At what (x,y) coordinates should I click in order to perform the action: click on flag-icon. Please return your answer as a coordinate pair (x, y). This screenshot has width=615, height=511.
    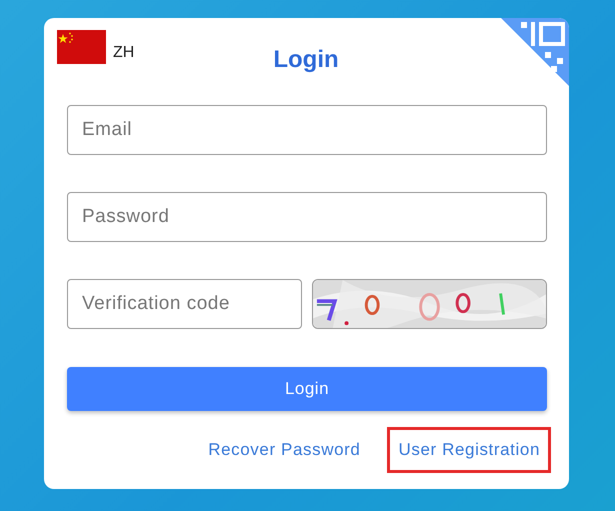
    Looking at the image, I should click on (81, 47).